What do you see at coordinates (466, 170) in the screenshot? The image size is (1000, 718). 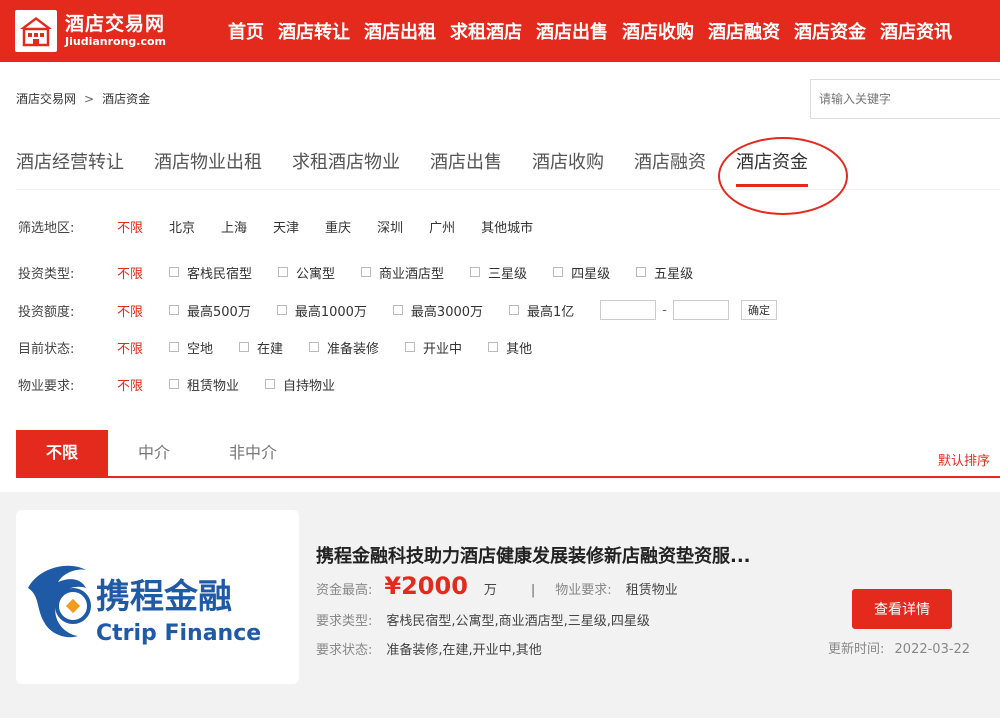 I see `tab-hotel-sale: 酒店出售` at bounding box center [466, 170].